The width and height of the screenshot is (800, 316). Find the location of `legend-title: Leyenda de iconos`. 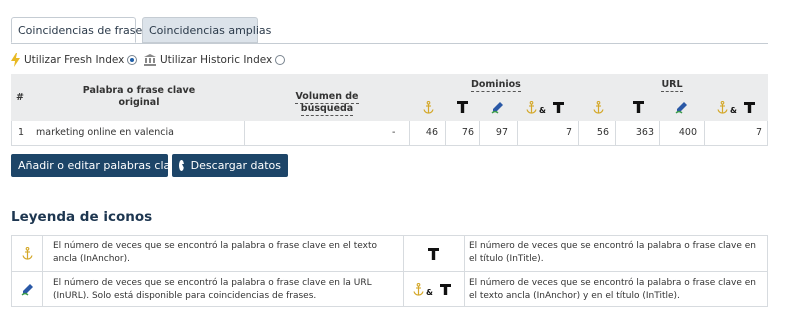

legend-title: Leyenda de iconos is located at coordinates (82, 217).